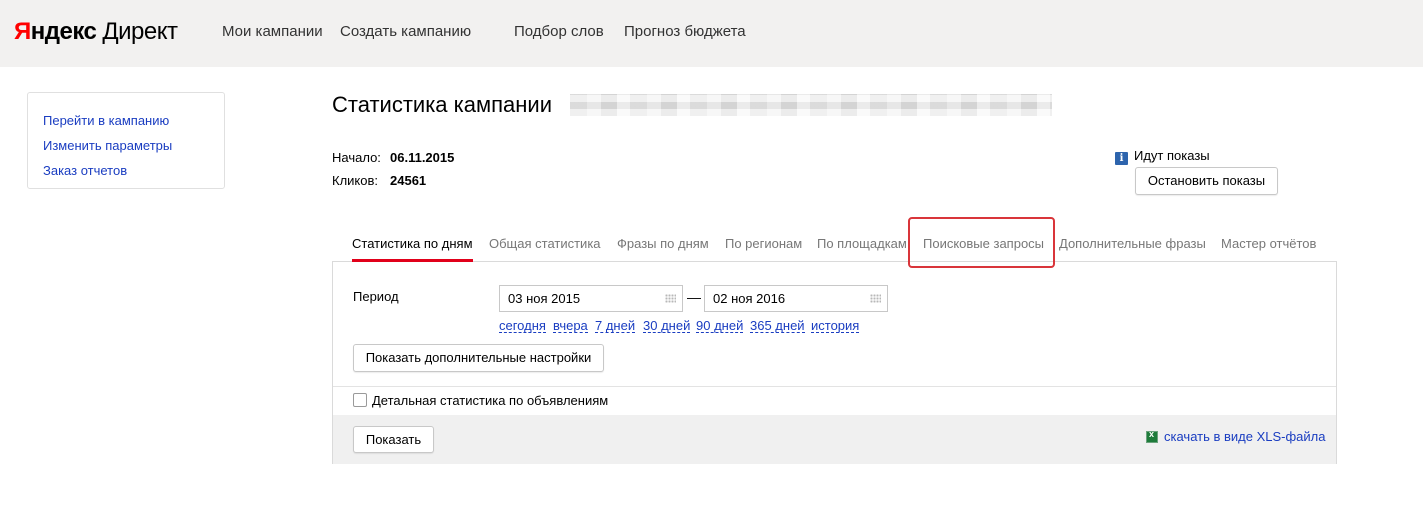 This screenshot has height=515, width=1423. I want to click on tab-by-sites: По площадкам, so click(862, 243).